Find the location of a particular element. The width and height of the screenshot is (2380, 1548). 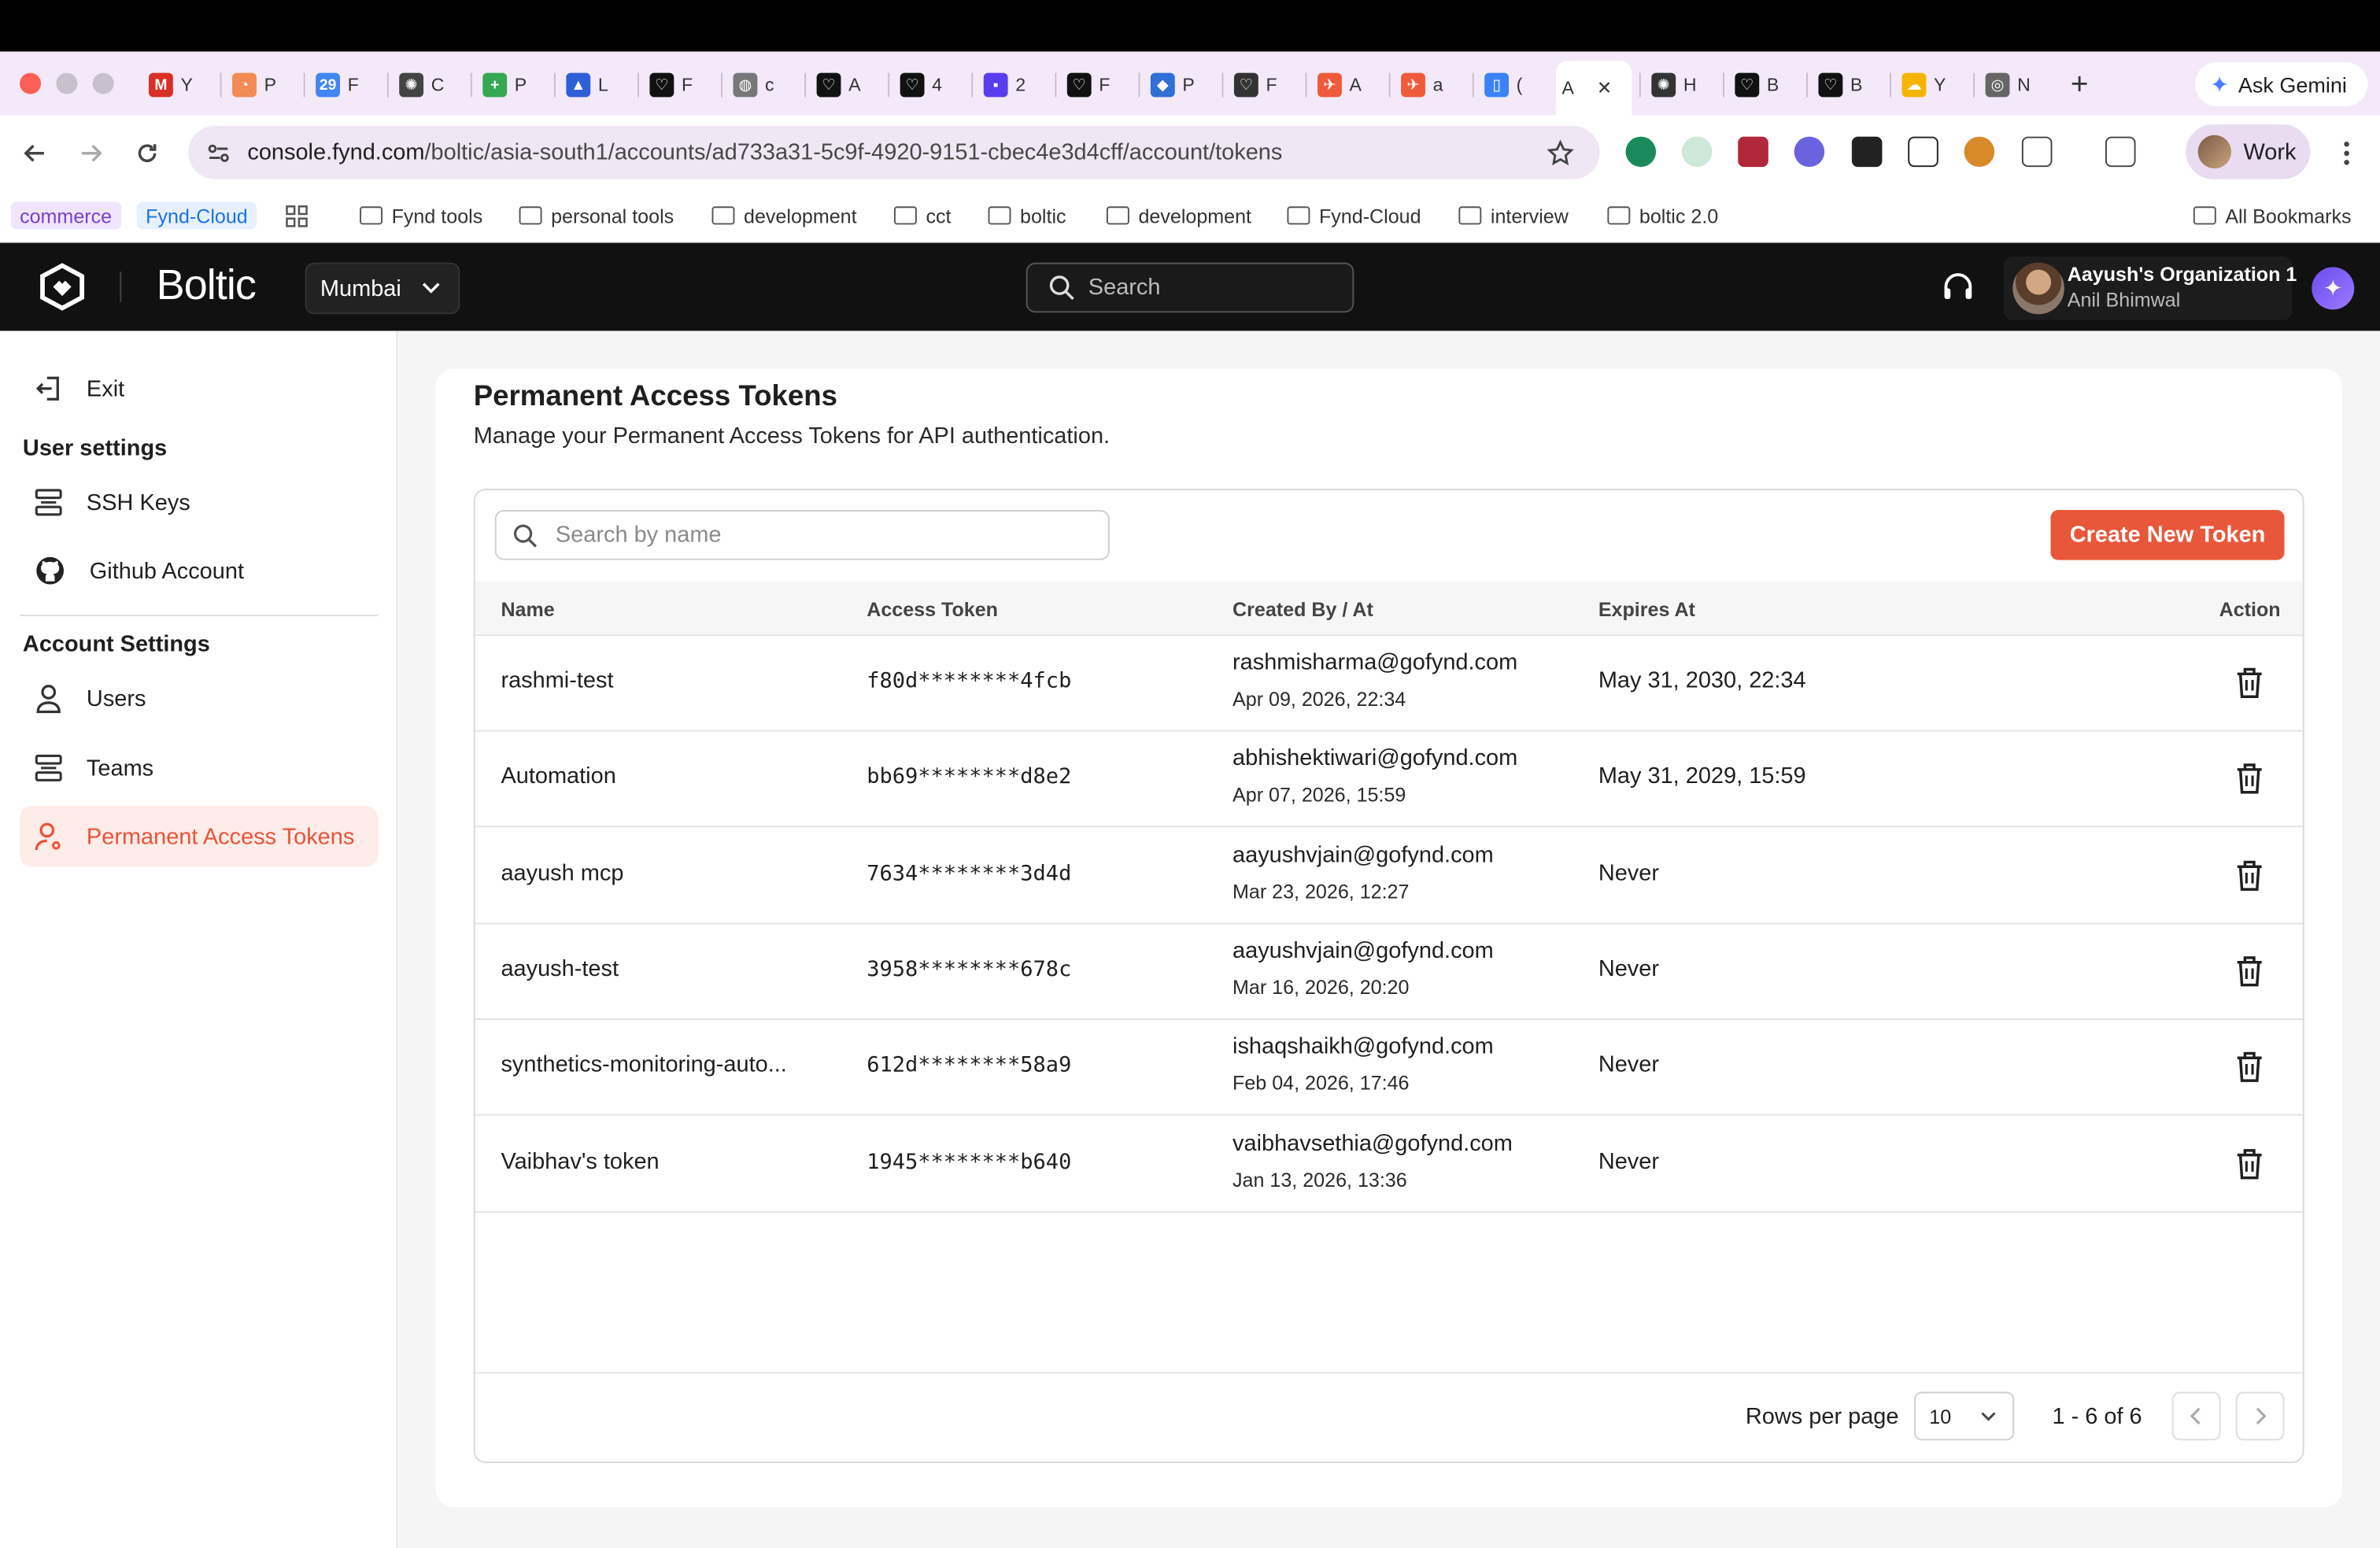

bookmark-folder: Fynd-Cloud is located at coordinates (1354, 216).